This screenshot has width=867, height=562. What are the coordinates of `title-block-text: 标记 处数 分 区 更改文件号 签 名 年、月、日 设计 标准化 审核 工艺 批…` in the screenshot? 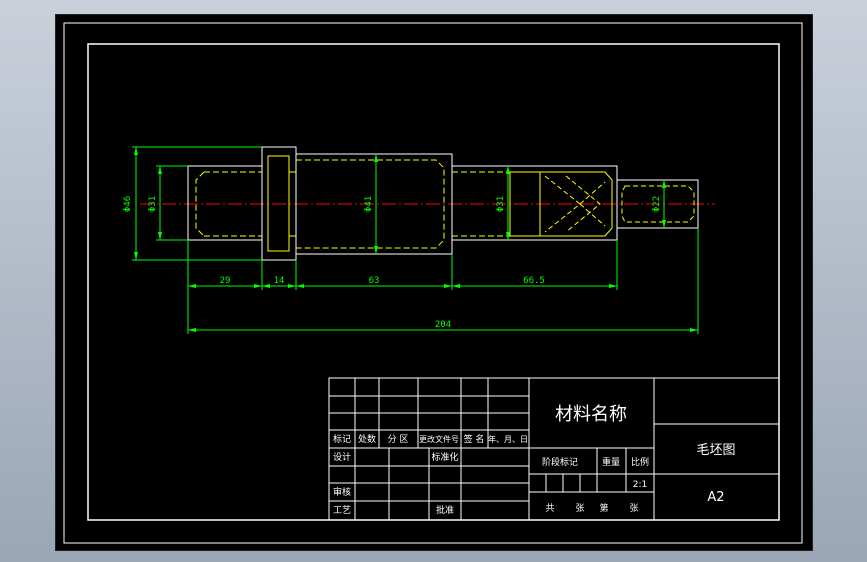 It's located at (534, 460).